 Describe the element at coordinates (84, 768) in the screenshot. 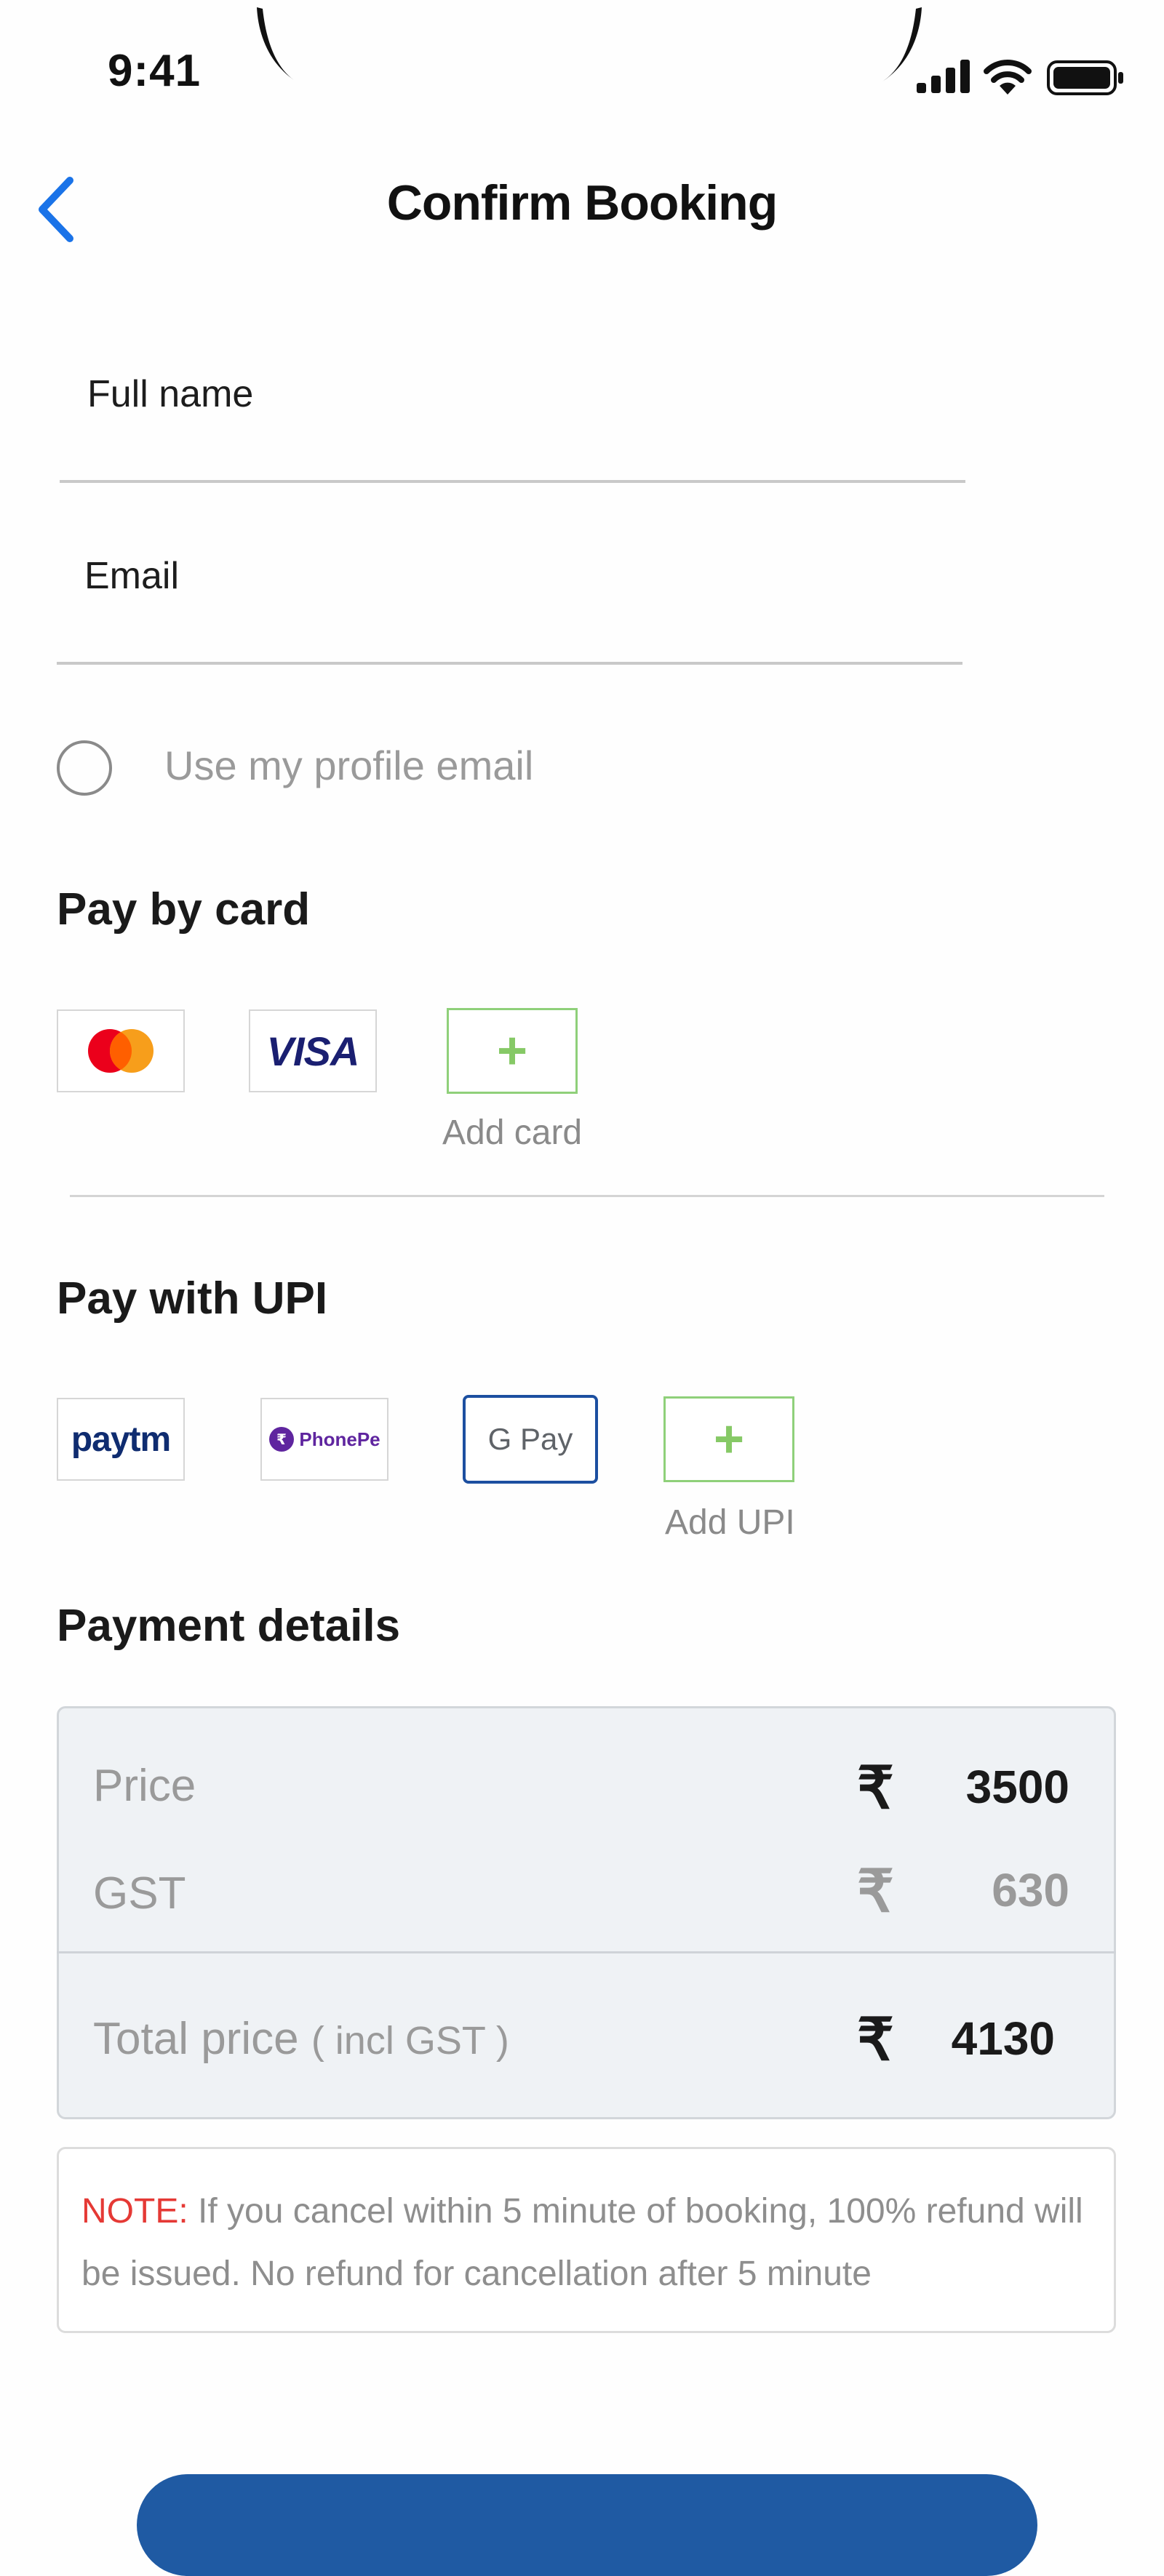

I see `use-profile-email-radio` at that location.